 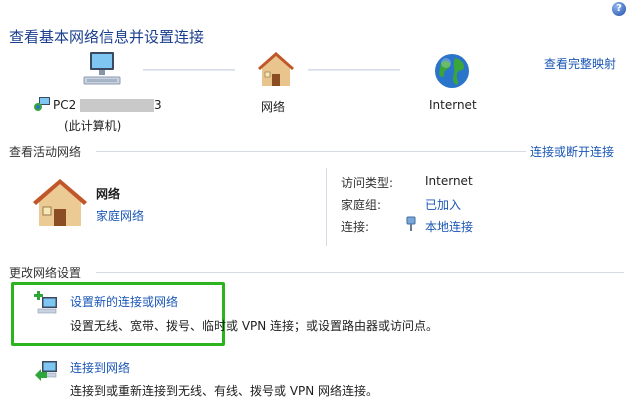 What do you see at coordinates (120, 215) in the screenshot?
I see `network-type-link: 家庭网络` at bounding box center [120, 215].